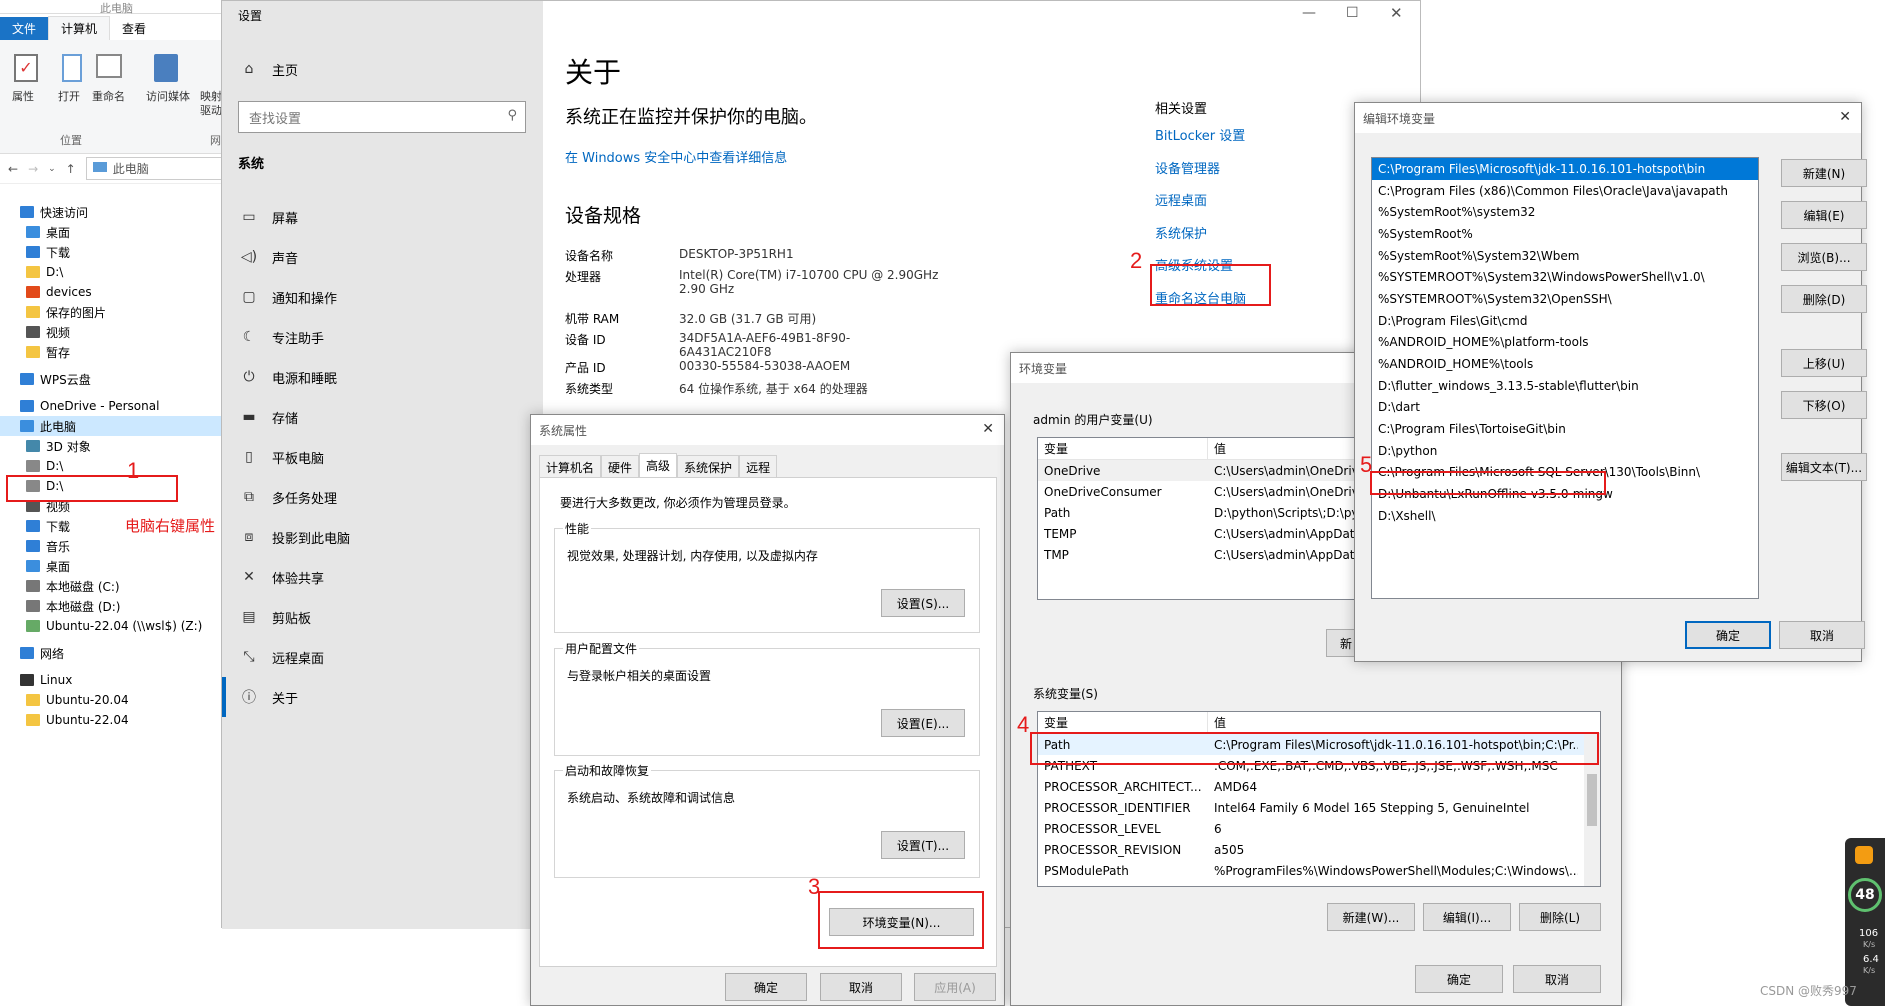 This screenshot has height=1006, width=1885. Describe the element at coordinates (1565, 256) in the screenshot. I see `path-entry: %SystemRoot%\System32\Wbem` at that location.